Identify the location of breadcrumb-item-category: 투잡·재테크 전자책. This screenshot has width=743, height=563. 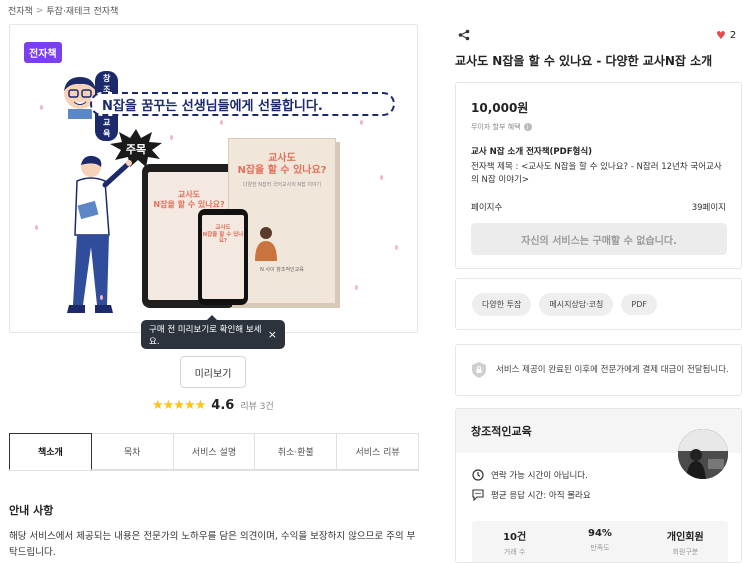
(82, 10).